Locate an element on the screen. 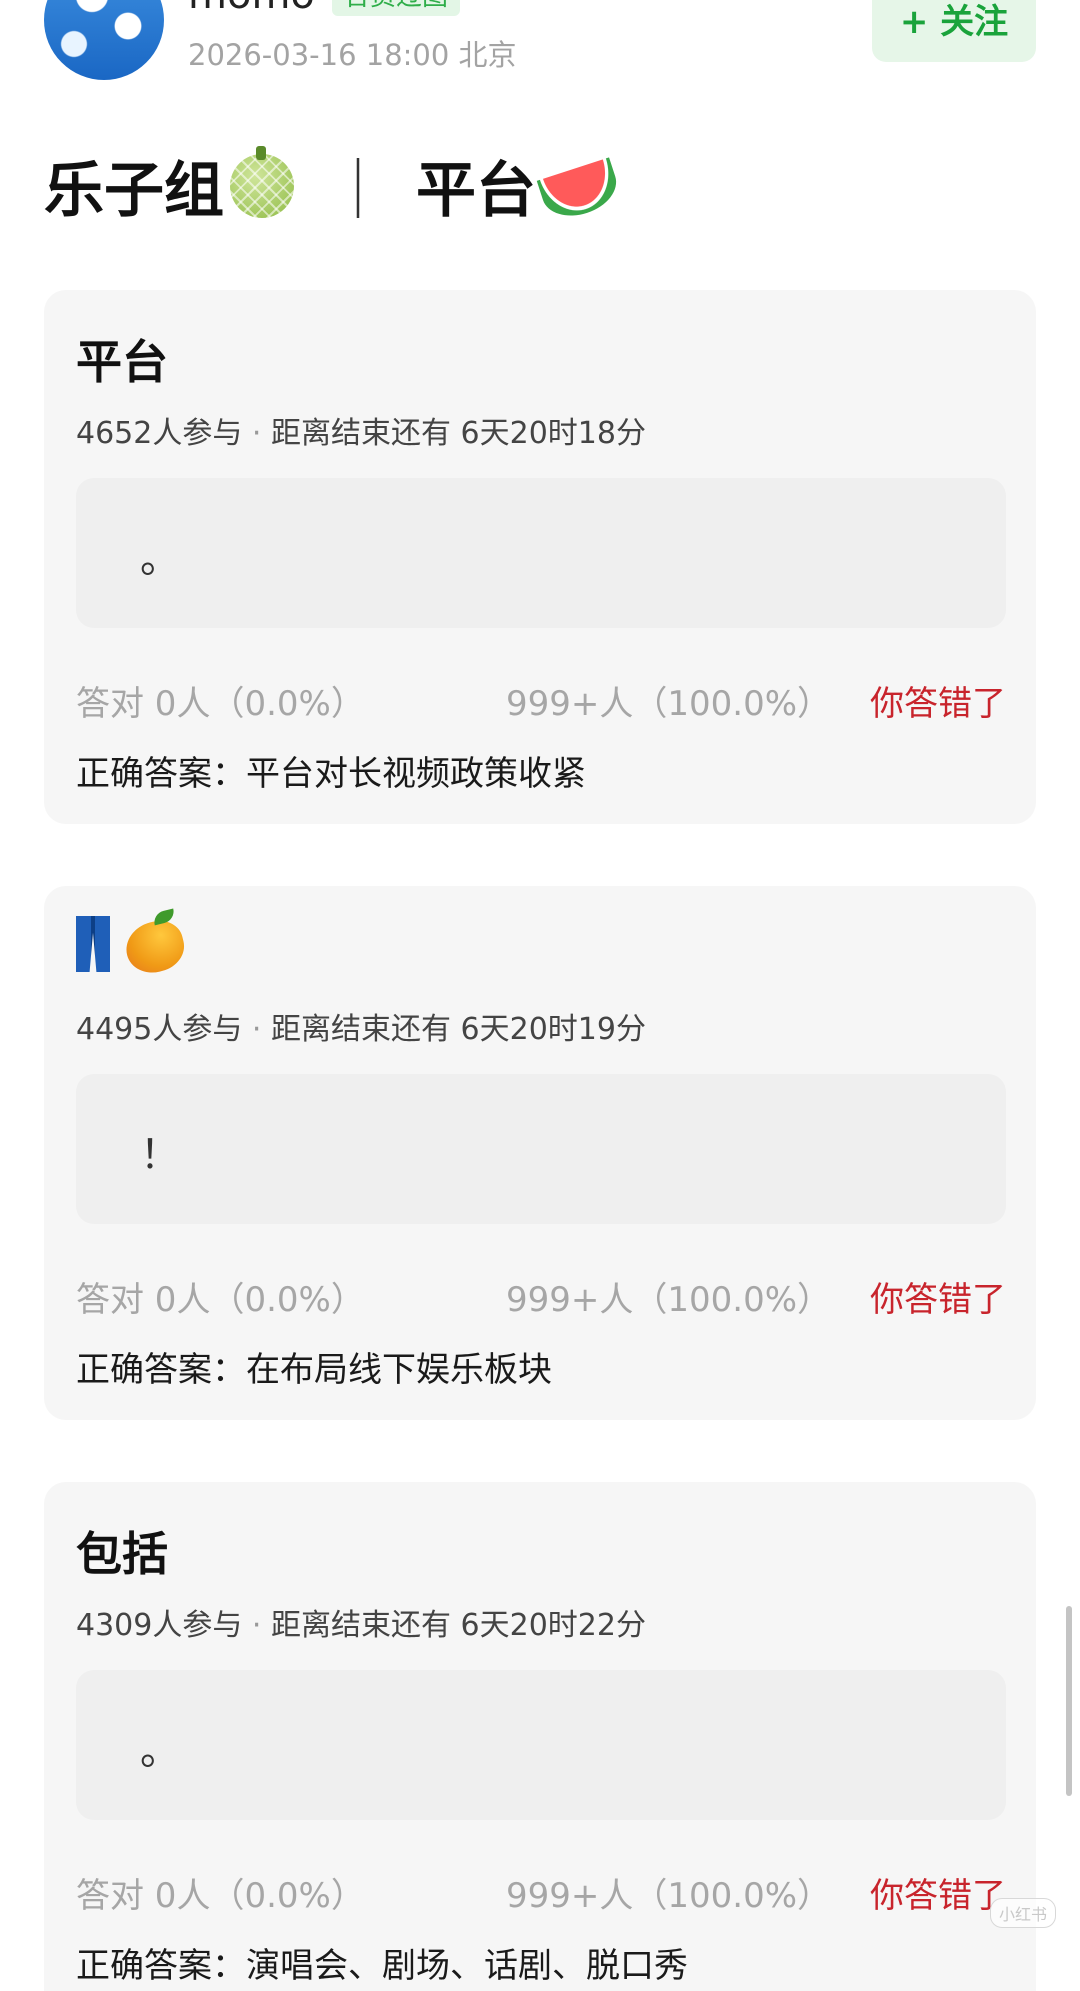 This screenshot has height=1991, width=1080. countdown: 距离结束还有 6天20时18分 is located at coordinates (458, 433).